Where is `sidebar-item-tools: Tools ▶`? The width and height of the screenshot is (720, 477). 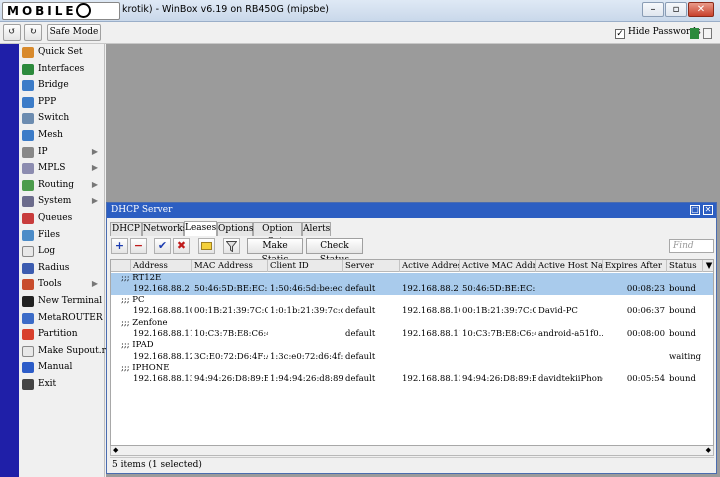
sidebar-item-tools: Tools ▶ is located at coordinates (61, 284).